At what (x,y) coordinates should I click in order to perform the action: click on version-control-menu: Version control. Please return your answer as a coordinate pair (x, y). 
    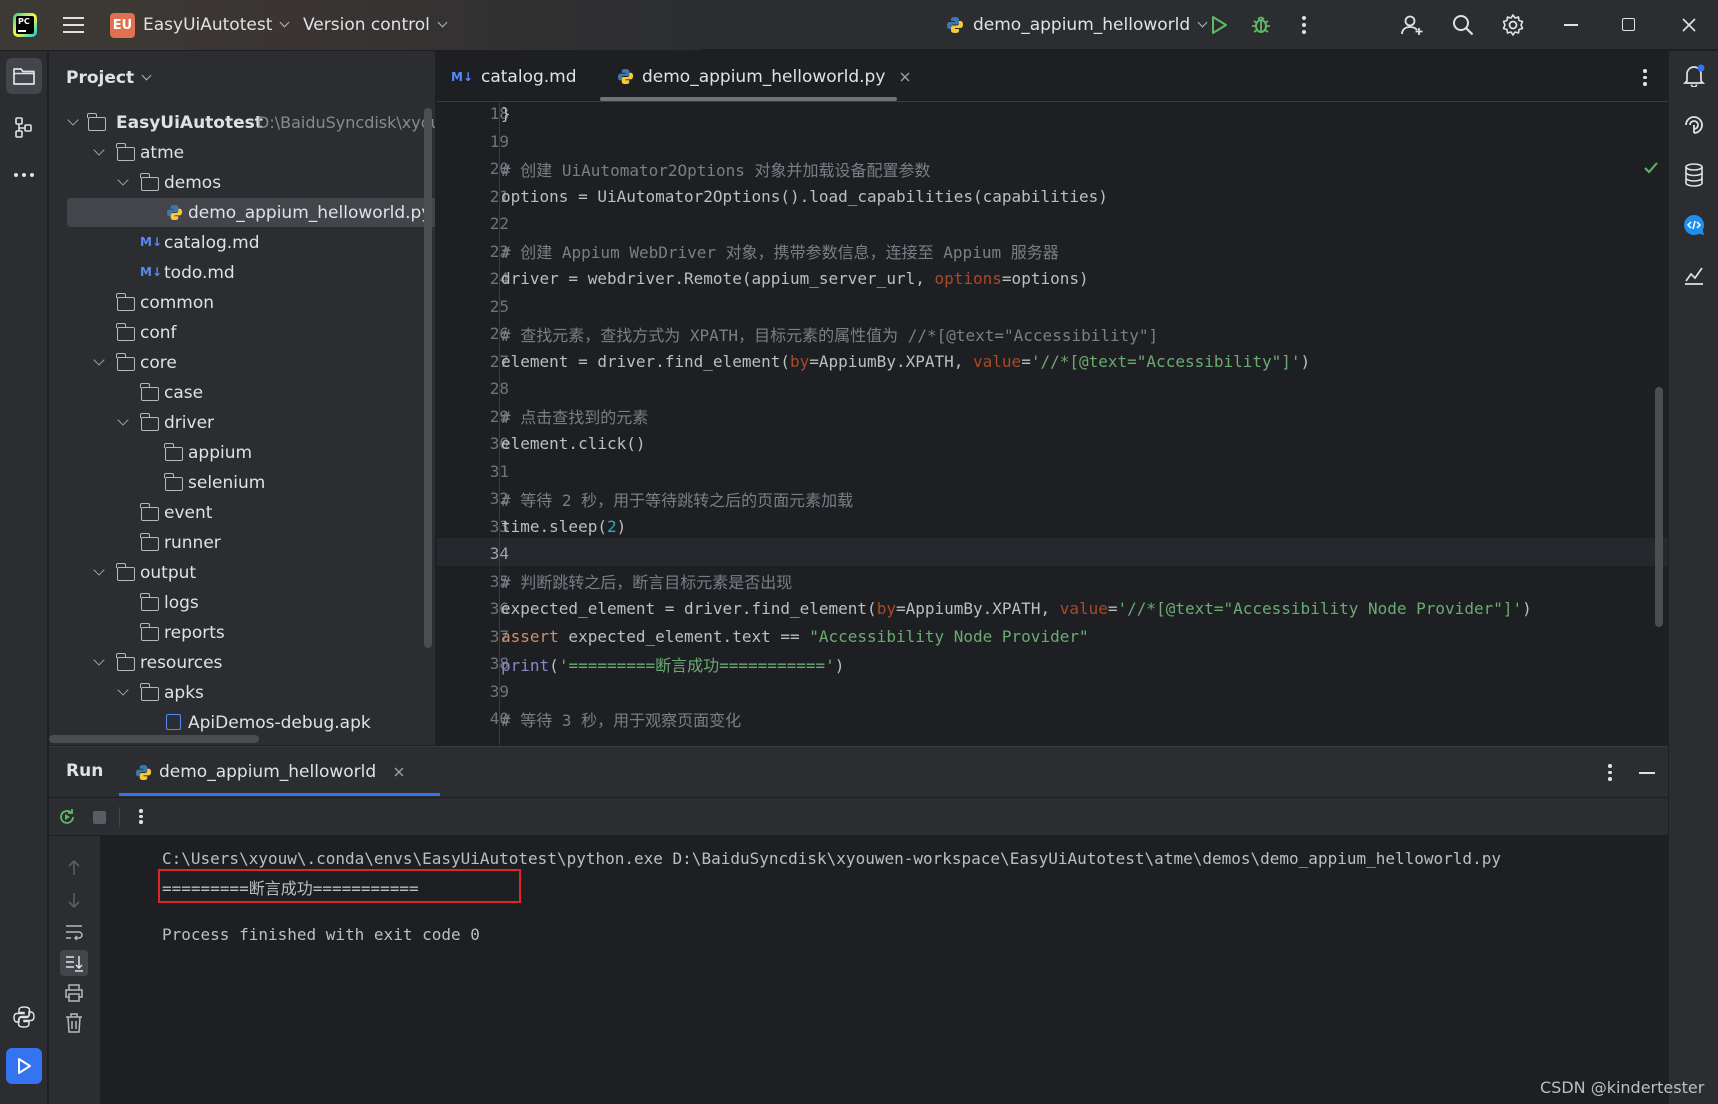
    Looking at the image, I should click on (375, 25).